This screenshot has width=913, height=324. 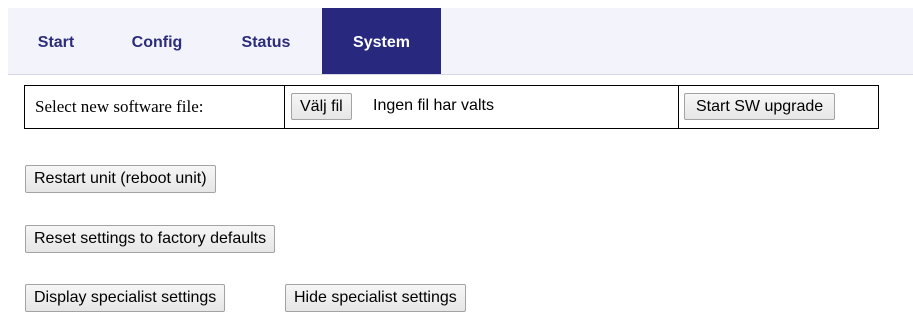 What do you see at coordinates (321, 106) in the screenshot?
I see `choose-file-button: Välj fil` at bounding box center [321, 106].